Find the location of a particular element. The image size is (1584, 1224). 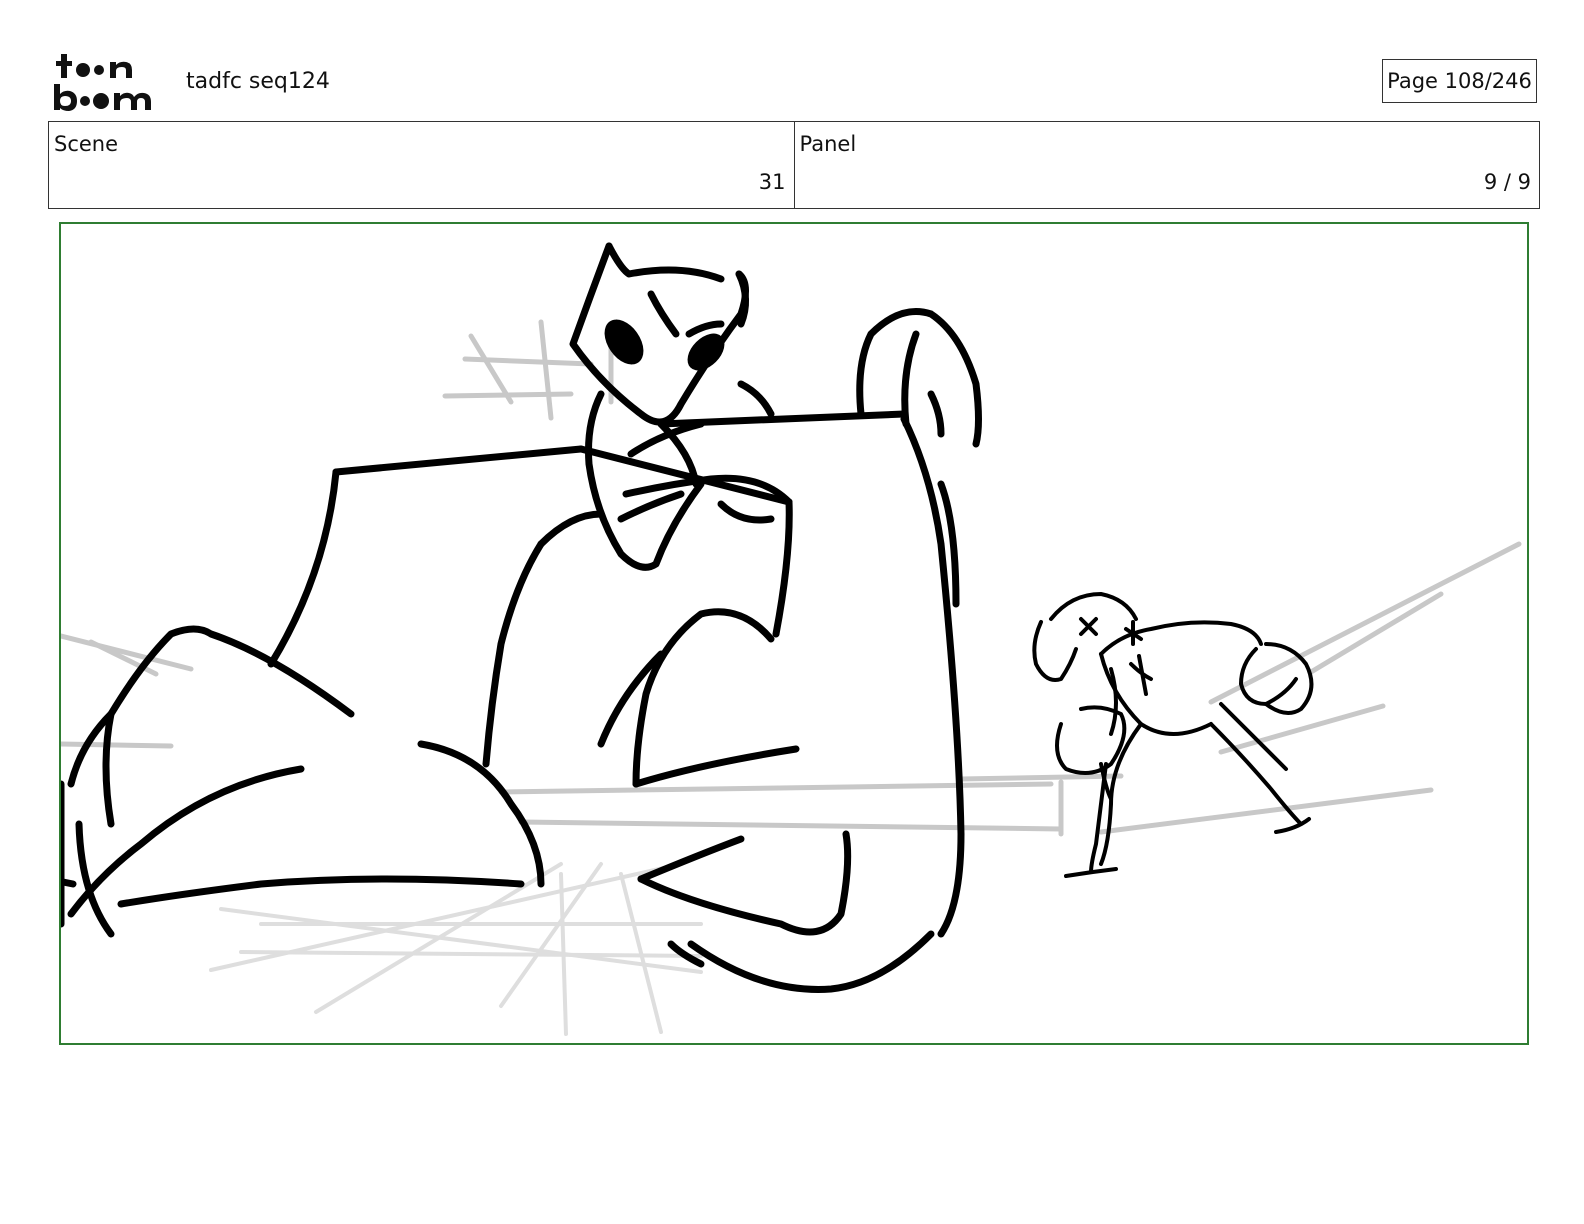

scene-cell: Scene 31 is located at coordinates (421, 165).